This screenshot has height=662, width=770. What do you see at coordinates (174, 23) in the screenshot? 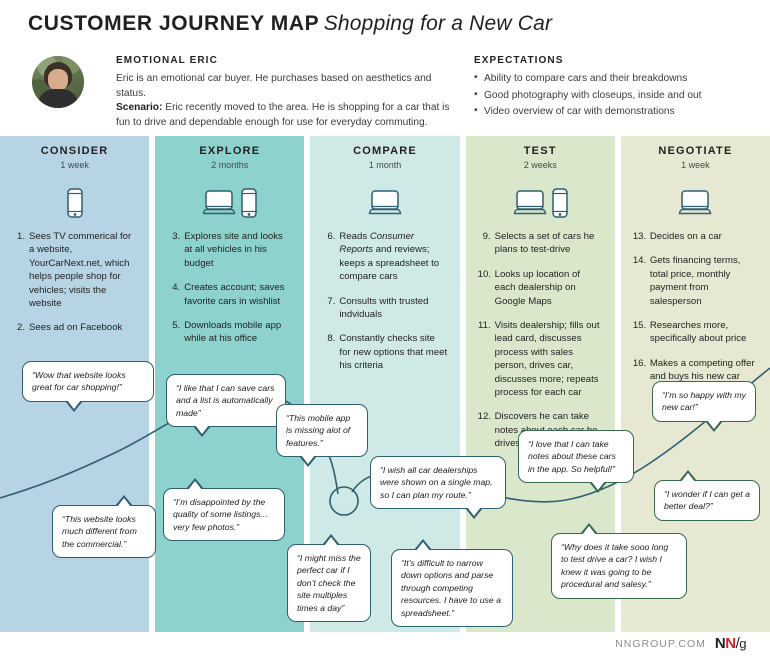
I see `page-title-main: CUSTOMER JOURNEY MAP` at bounding box center [174, 23].